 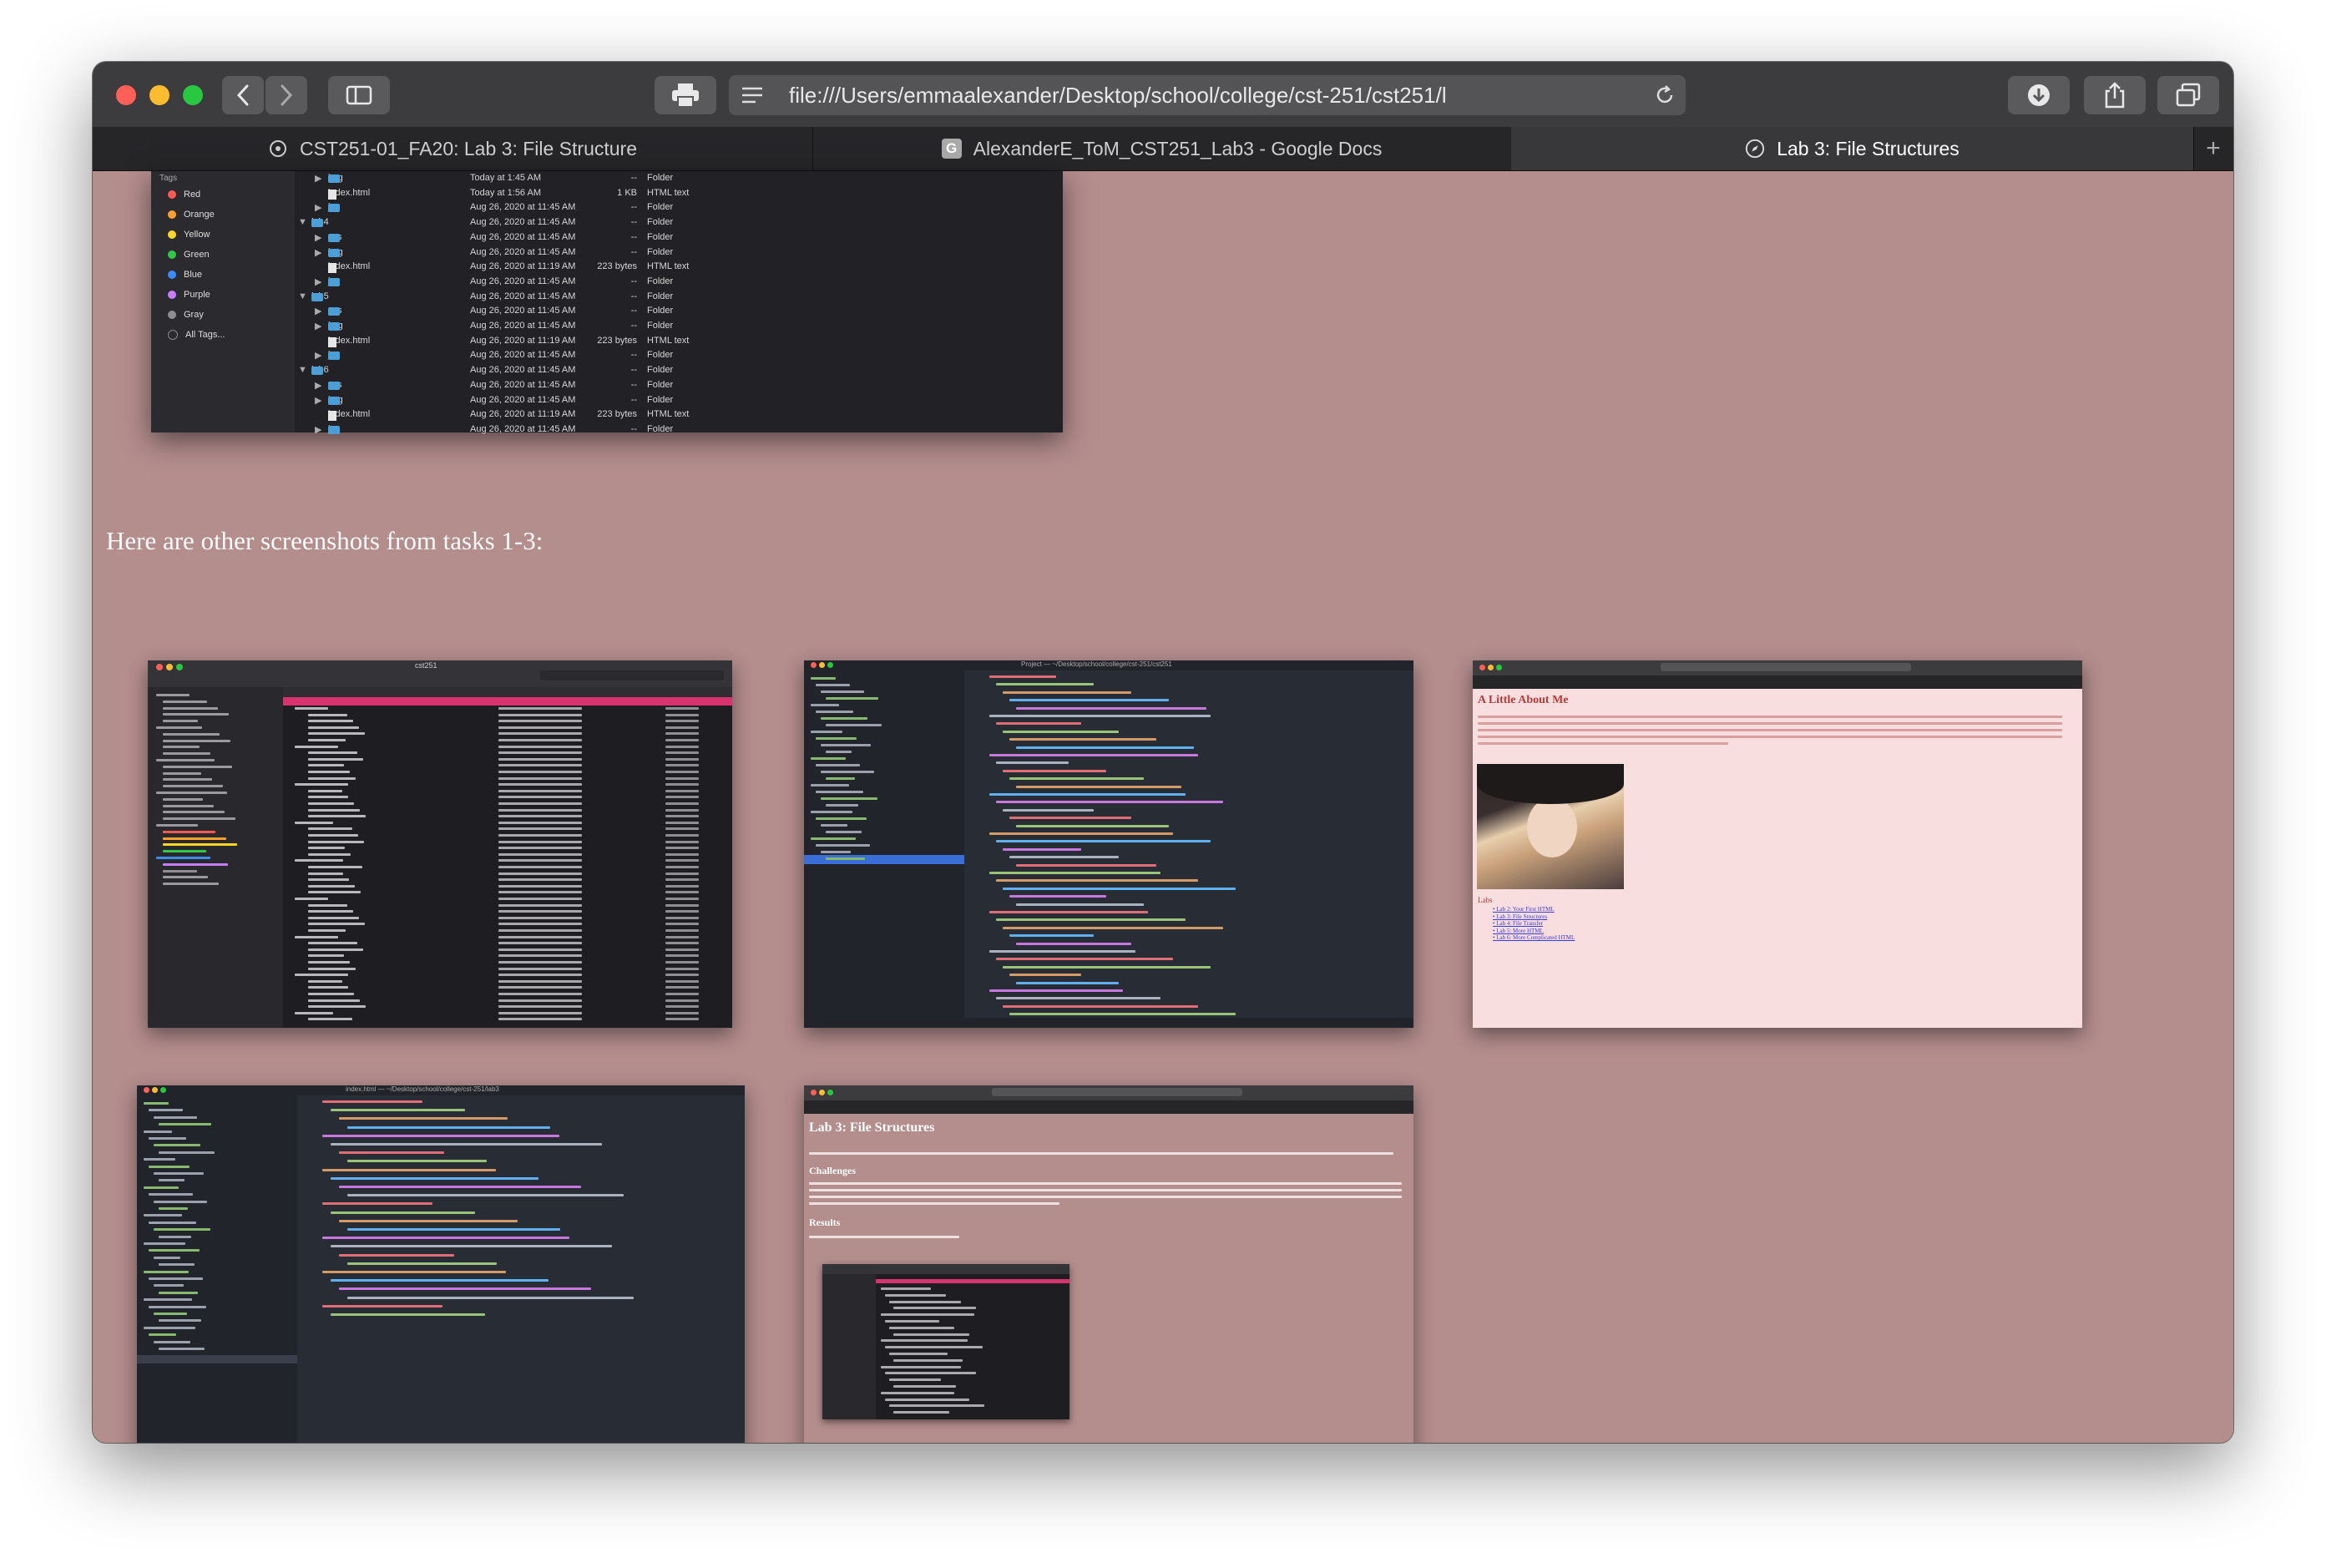 What do you see at coordinates (2213, 148) in the screenshot?
I see `new-tab-button: +` at bounding box center [2213, 148].